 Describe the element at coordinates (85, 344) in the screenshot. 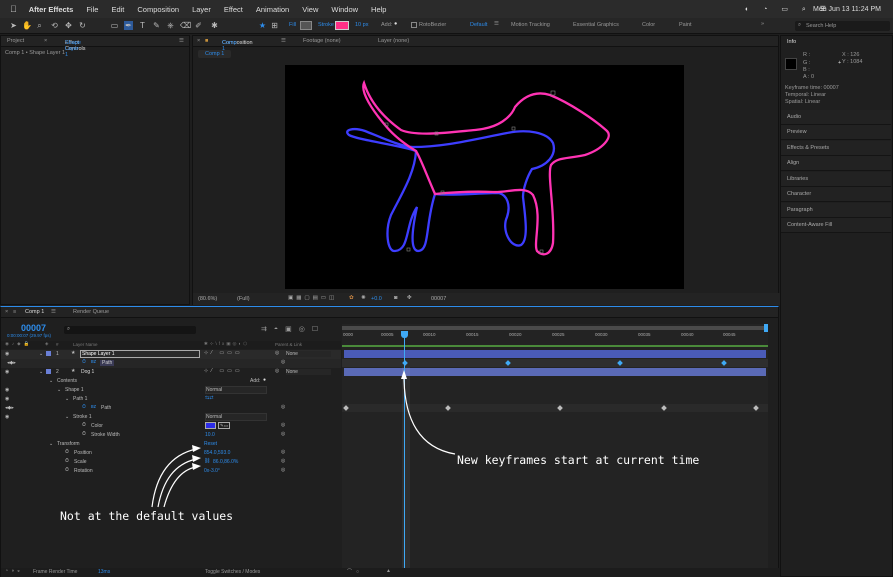

I see `layer-name-header: Layer Name` at that location.